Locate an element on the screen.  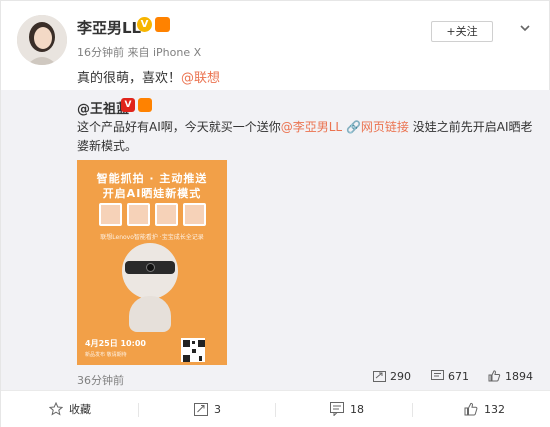
comment-button: 18 is located at coordinates (347, 409).